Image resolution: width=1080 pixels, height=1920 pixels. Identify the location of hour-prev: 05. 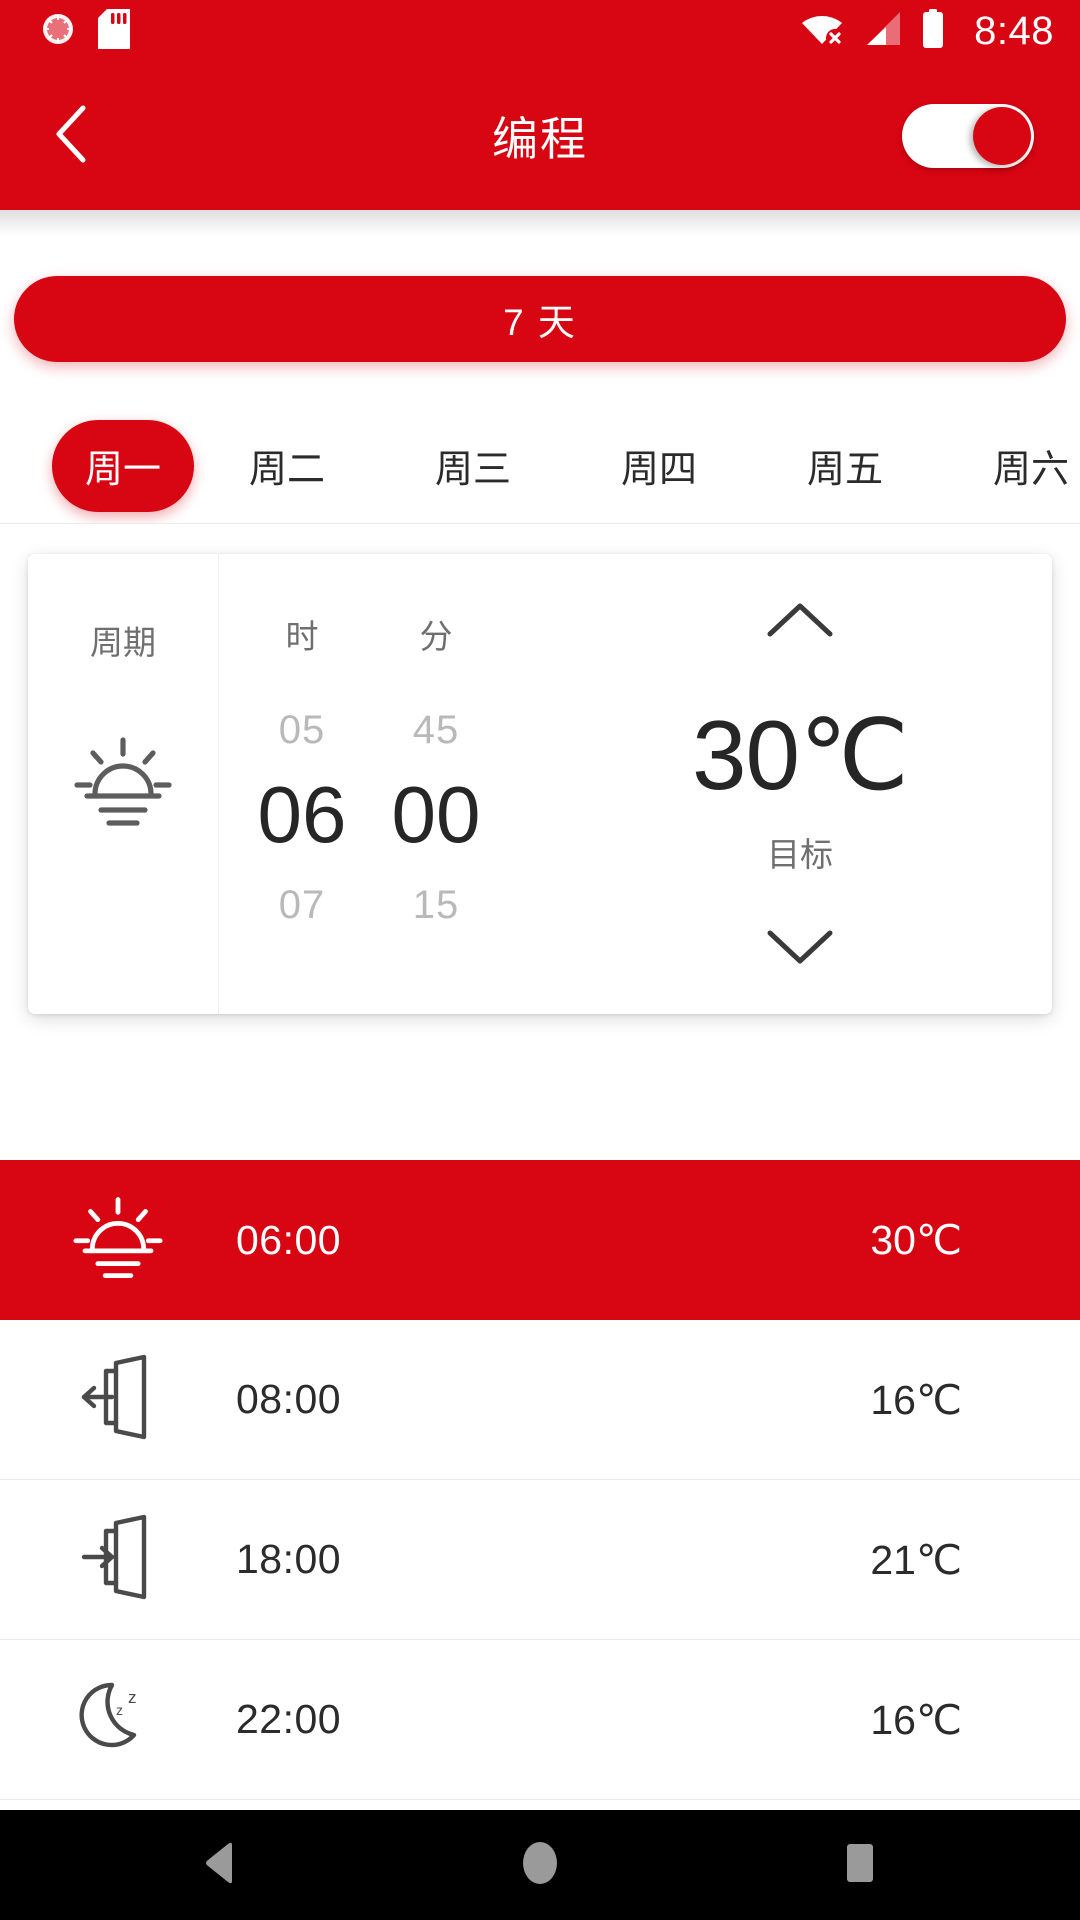
(302, 730).